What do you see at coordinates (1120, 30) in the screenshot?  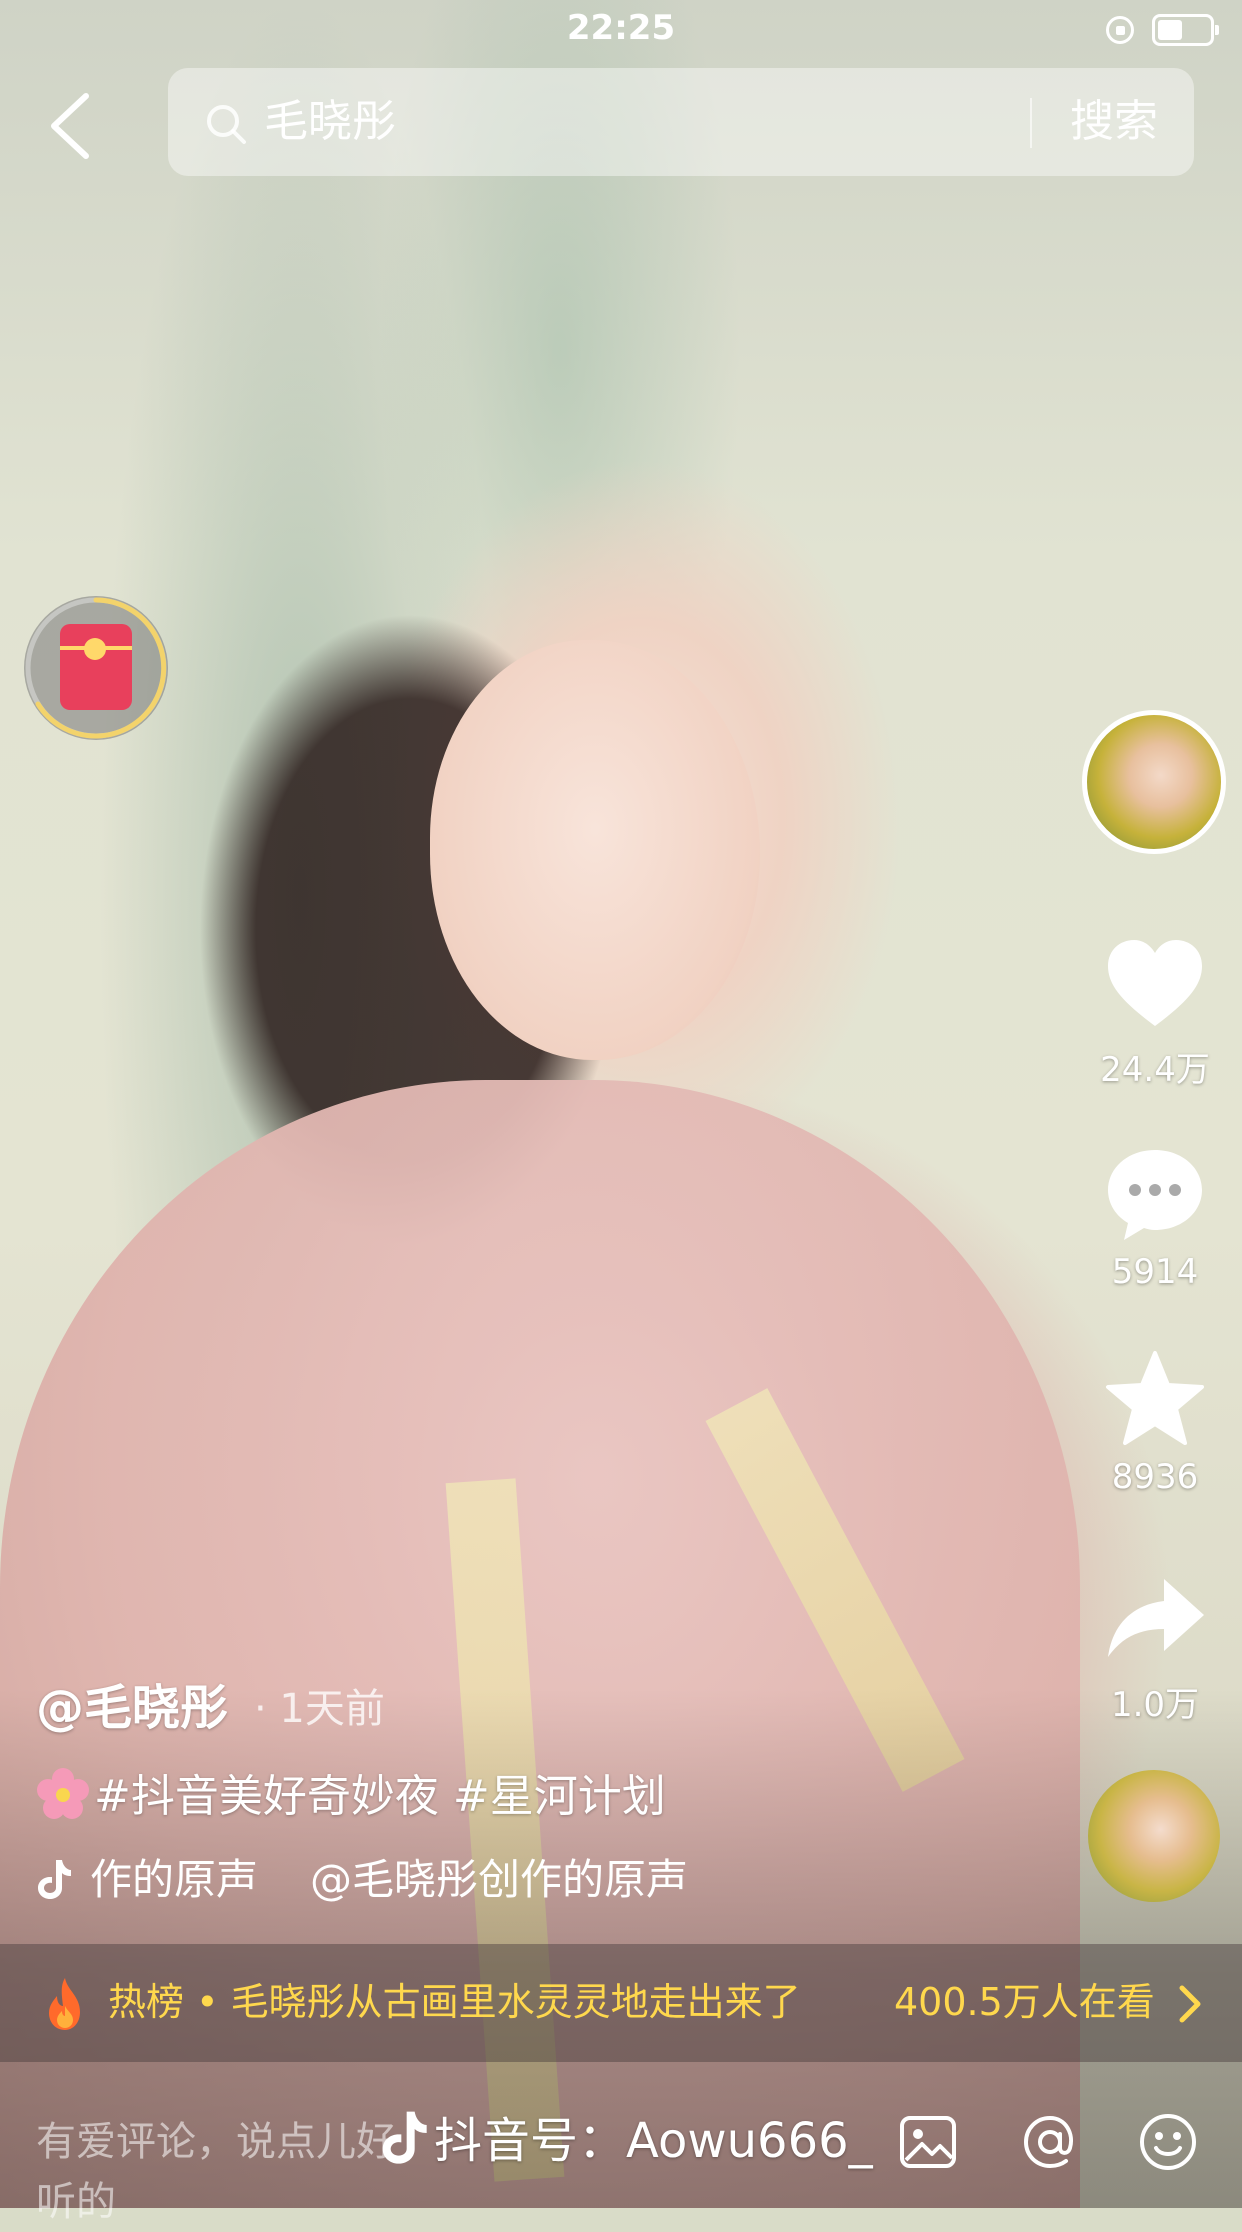 I see `rotation-lock-icon` at bounding box center [1120, 30].